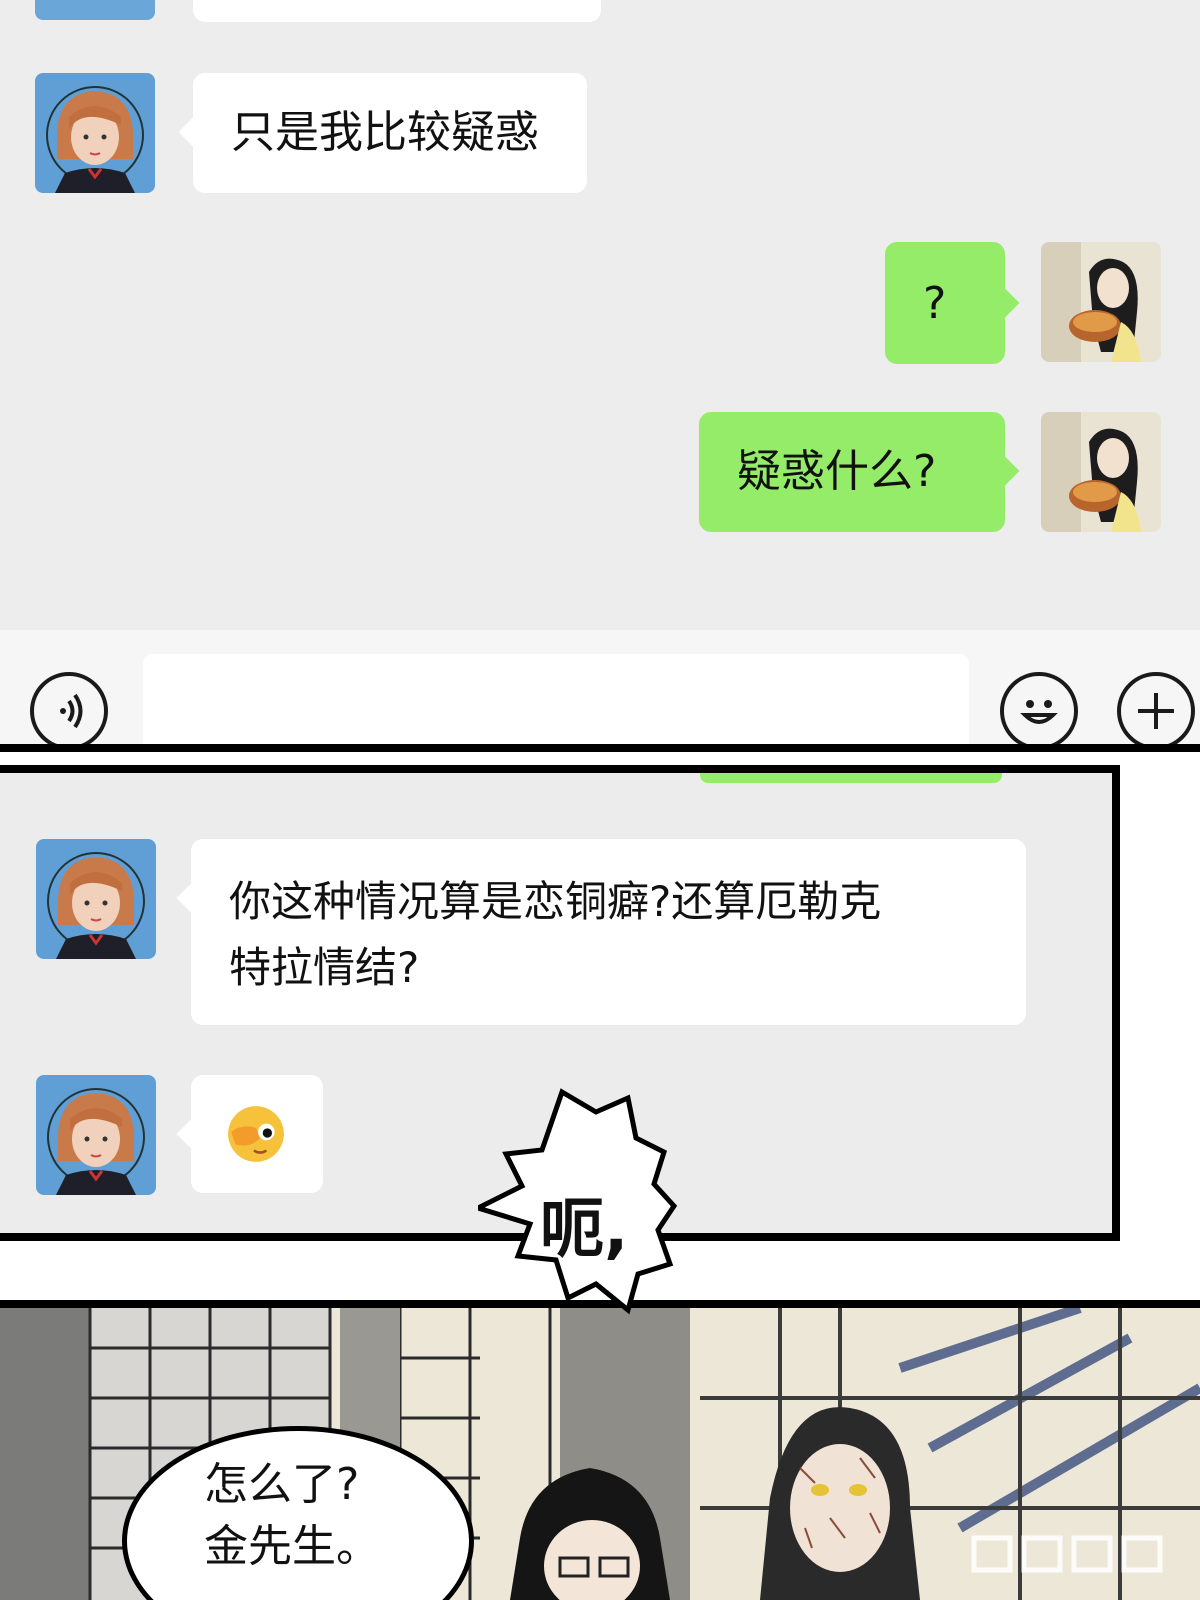  Describe the element at coordinates (292, 1546) in the screenshot. I see `speech-line-2: 金先生。` at that location.